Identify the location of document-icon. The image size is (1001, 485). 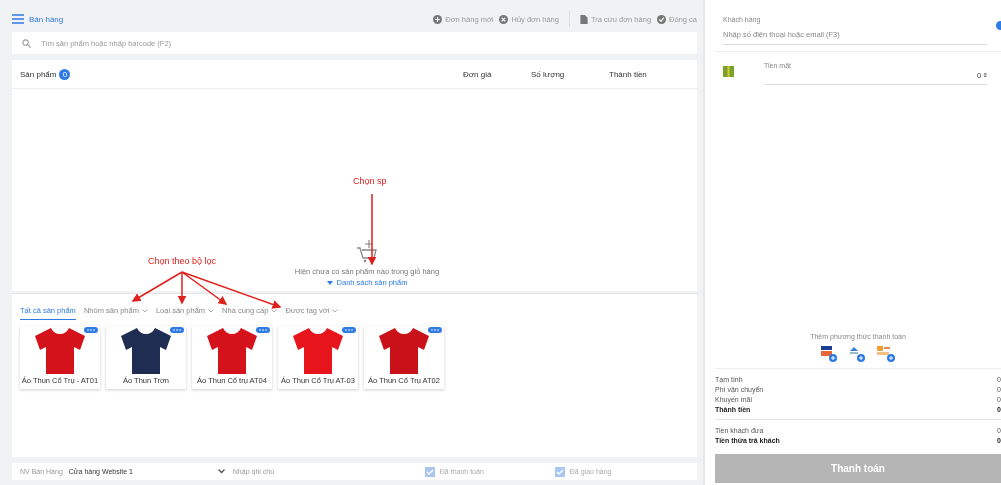
(583, 19).